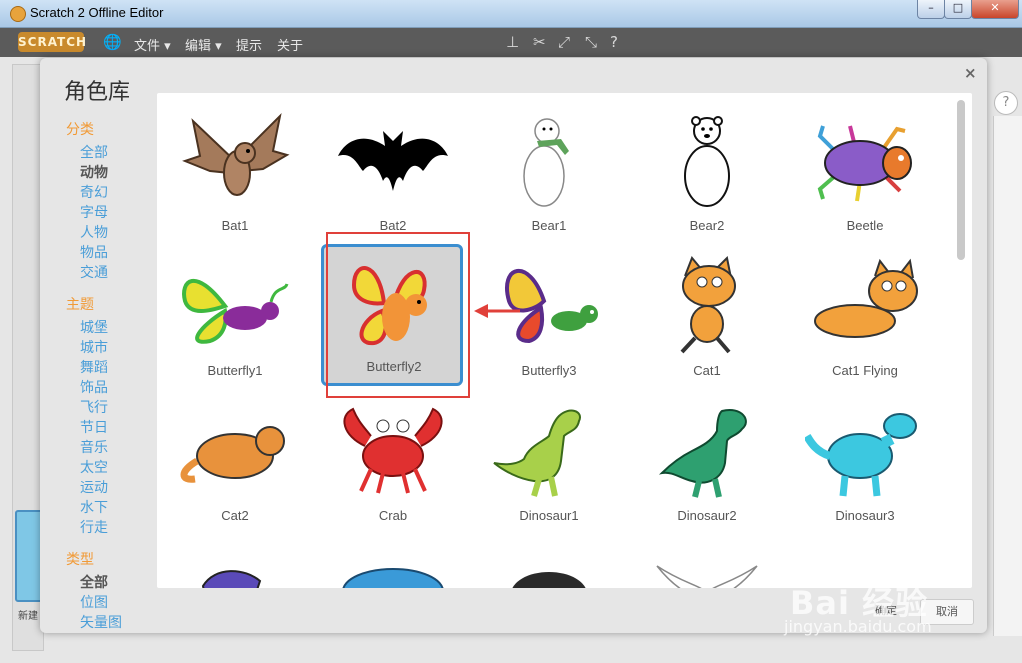 Image resolution: width=1022 pixels, height=663 pixels. I want to click on window-titlebar: Scratch 2 Offline Editor – □ ✕, so click(511, 14).